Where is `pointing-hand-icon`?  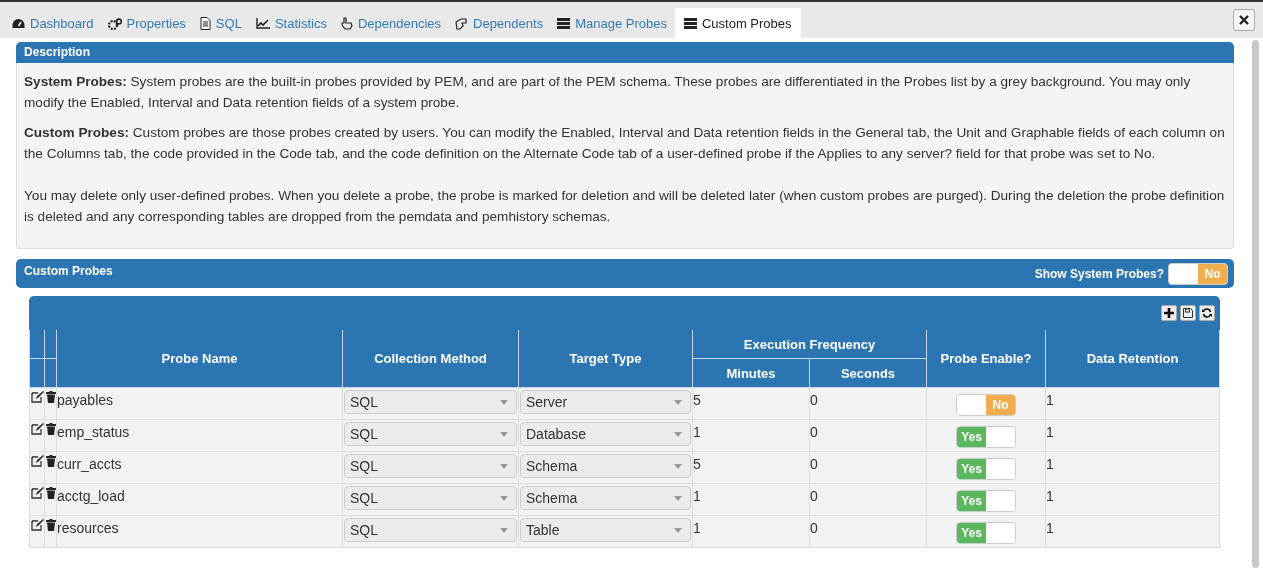
pointing-hand-icon is located at coordinates (346, 23).